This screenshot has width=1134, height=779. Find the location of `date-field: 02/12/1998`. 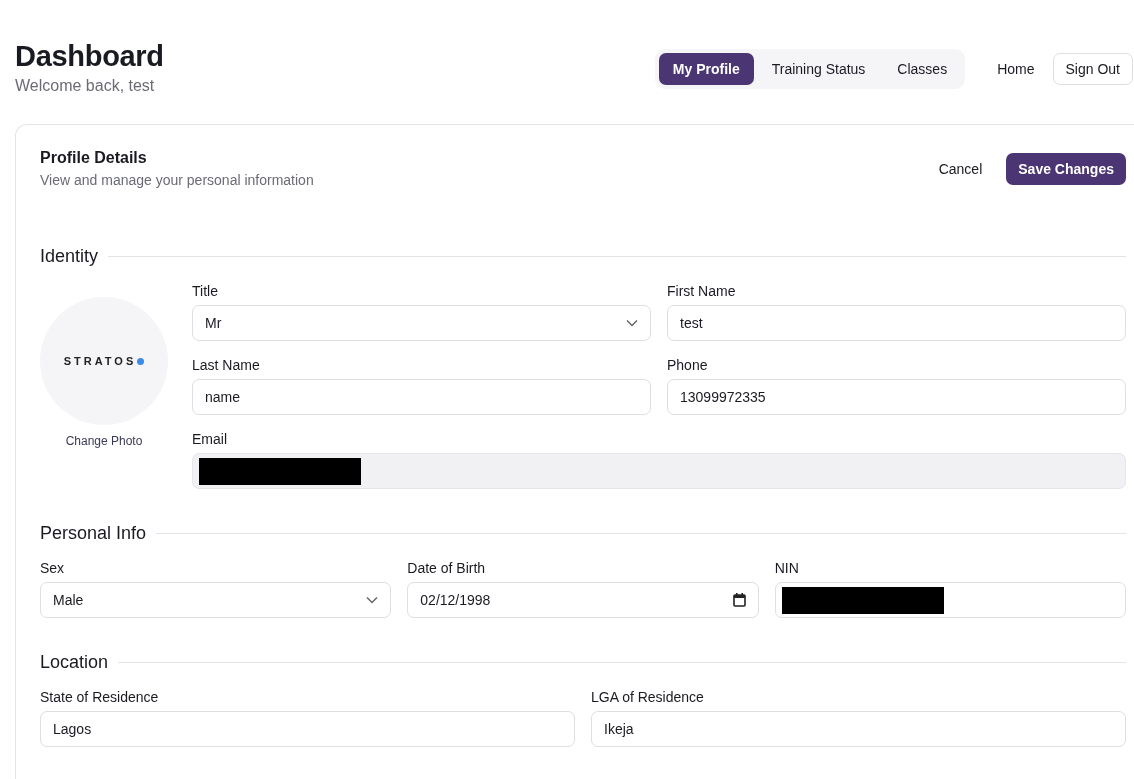

date-field: 02/12/1998 is located at coordinates (583, 600).